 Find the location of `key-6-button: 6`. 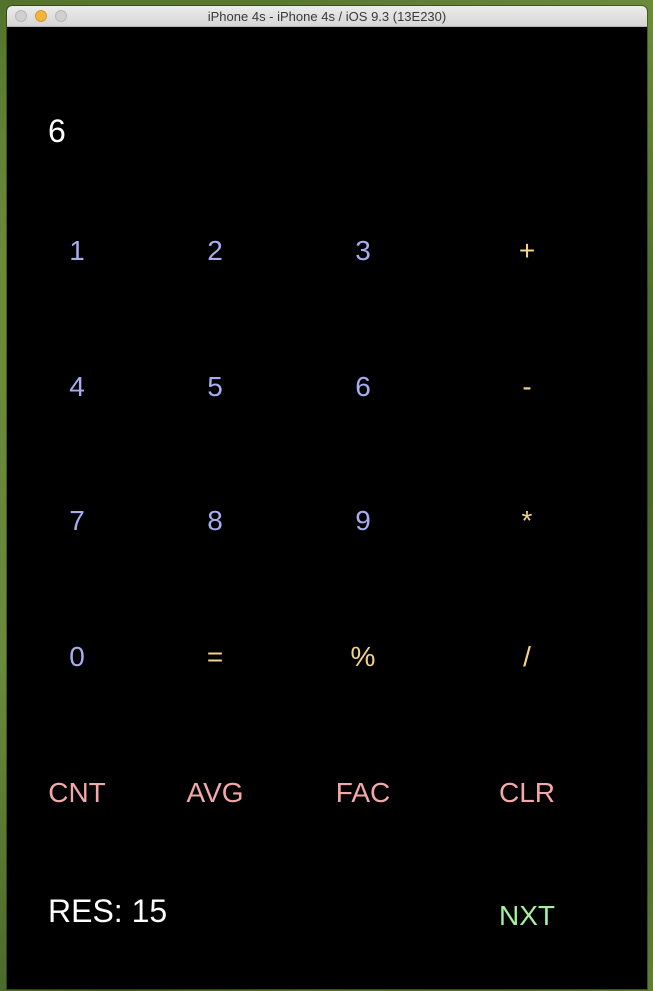

key-6-button: 6 is located at coordinates (363, 387).